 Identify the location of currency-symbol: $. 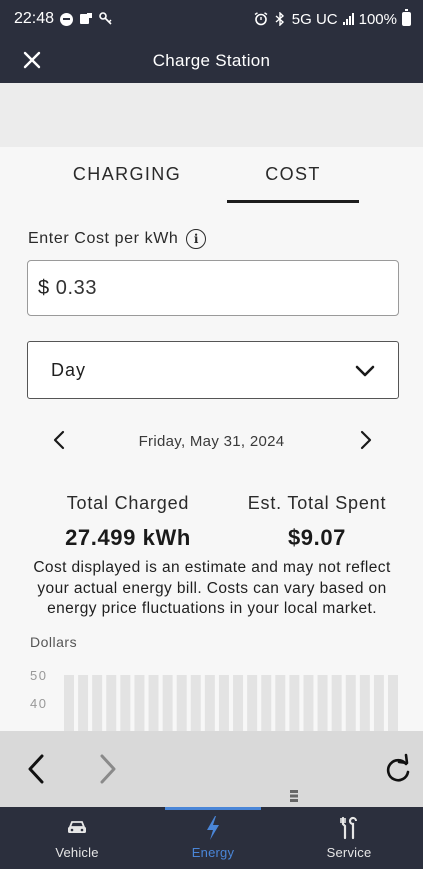
(44, 287).